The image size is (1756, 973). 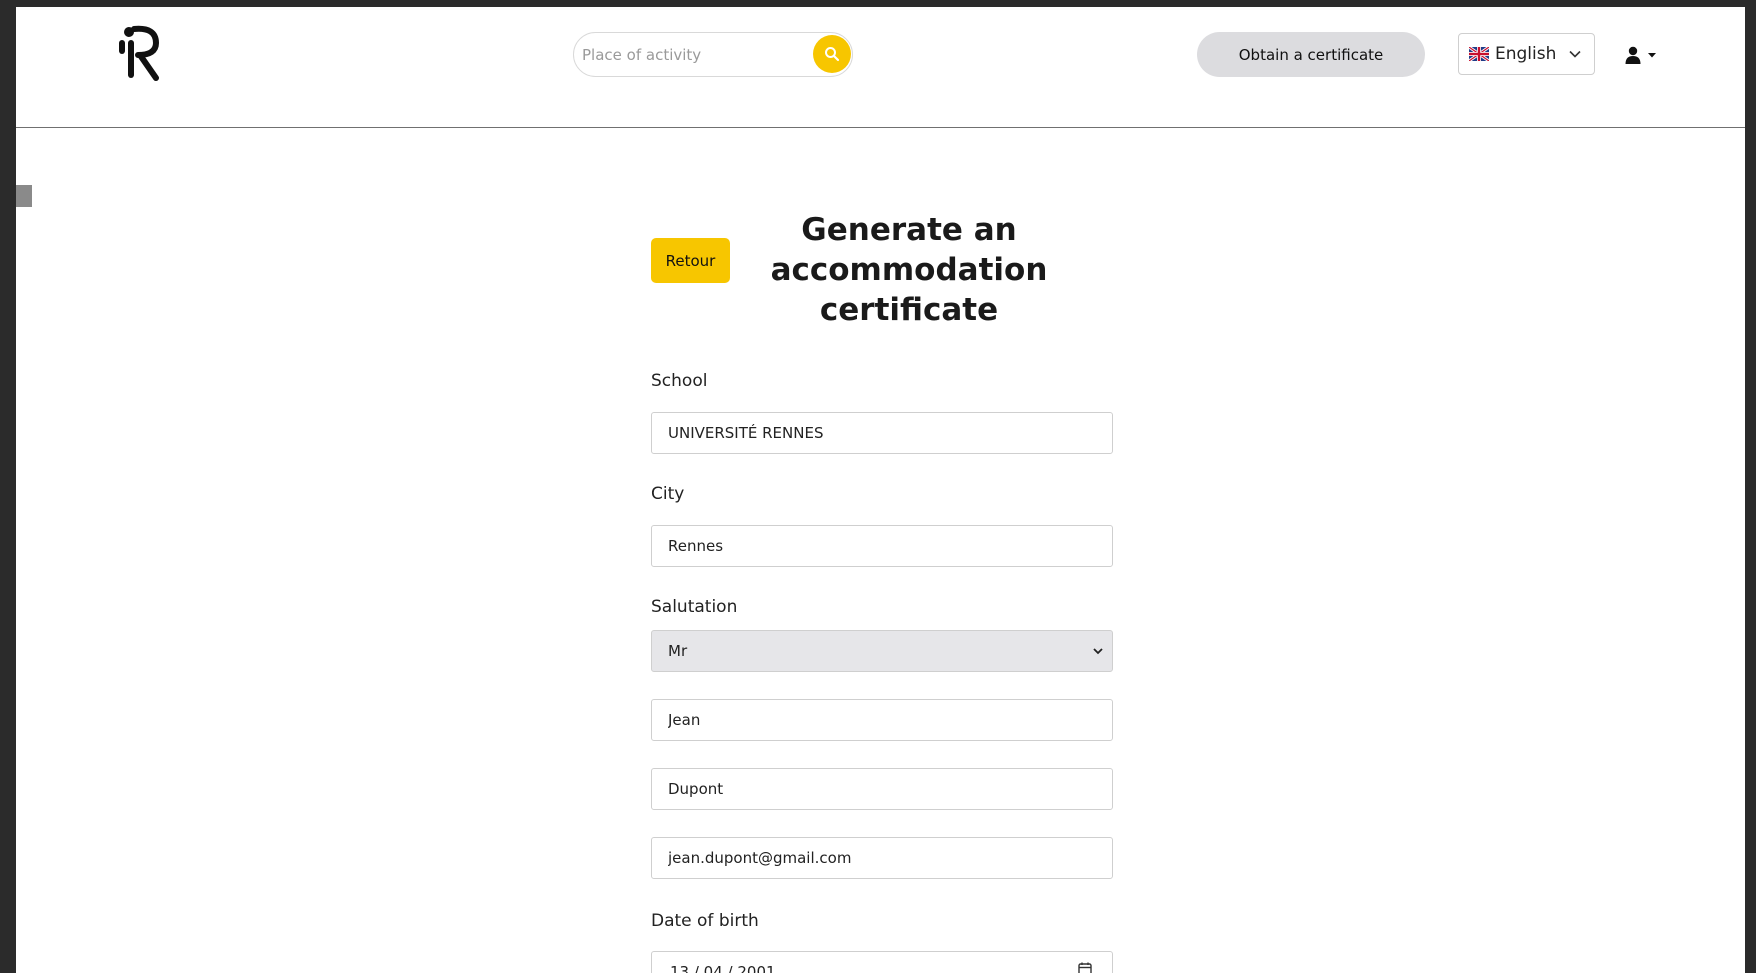 I want to click on page-title: Generate an accommodation certificate, so click(x=909, y=270).